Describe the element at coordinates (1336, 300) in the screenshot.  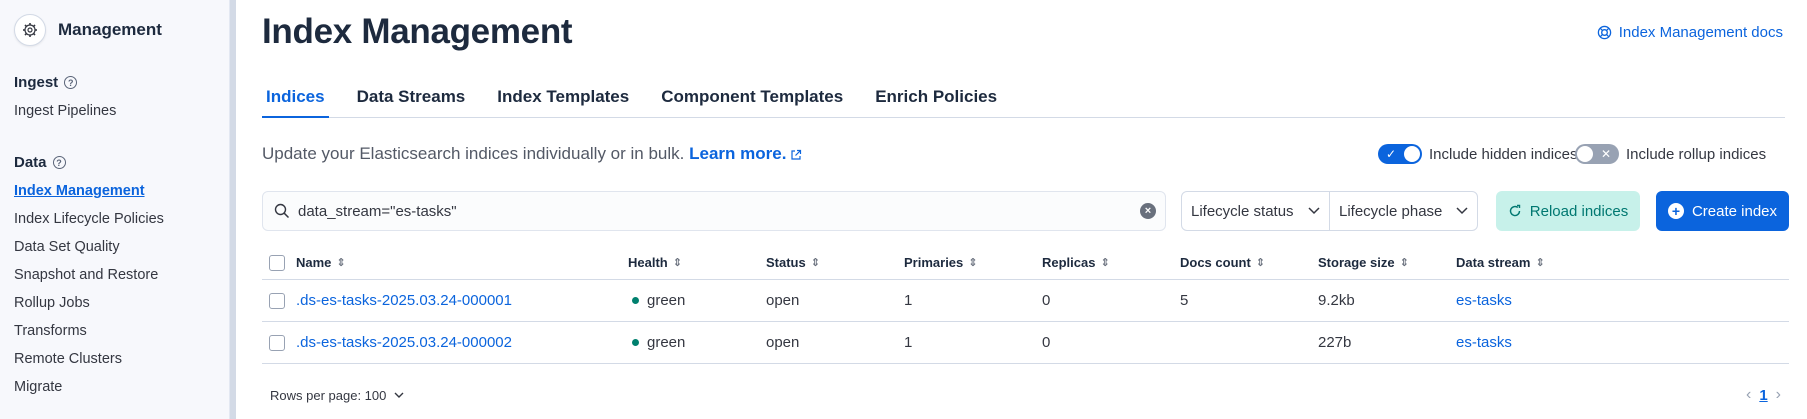
I see `storage-size-cell: 9.2kb` at that location.